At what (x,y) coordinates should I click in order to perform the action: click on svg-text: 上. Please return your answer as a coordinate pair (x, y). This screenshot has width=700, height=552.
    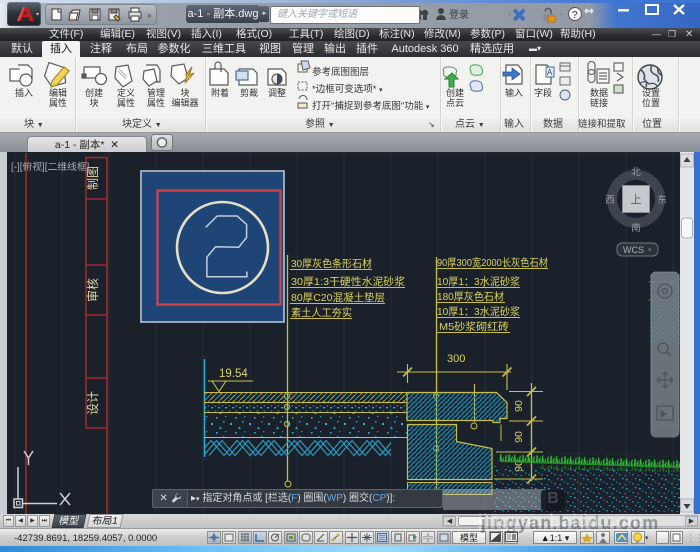
    Looking at the image, I should click on (636, 199).